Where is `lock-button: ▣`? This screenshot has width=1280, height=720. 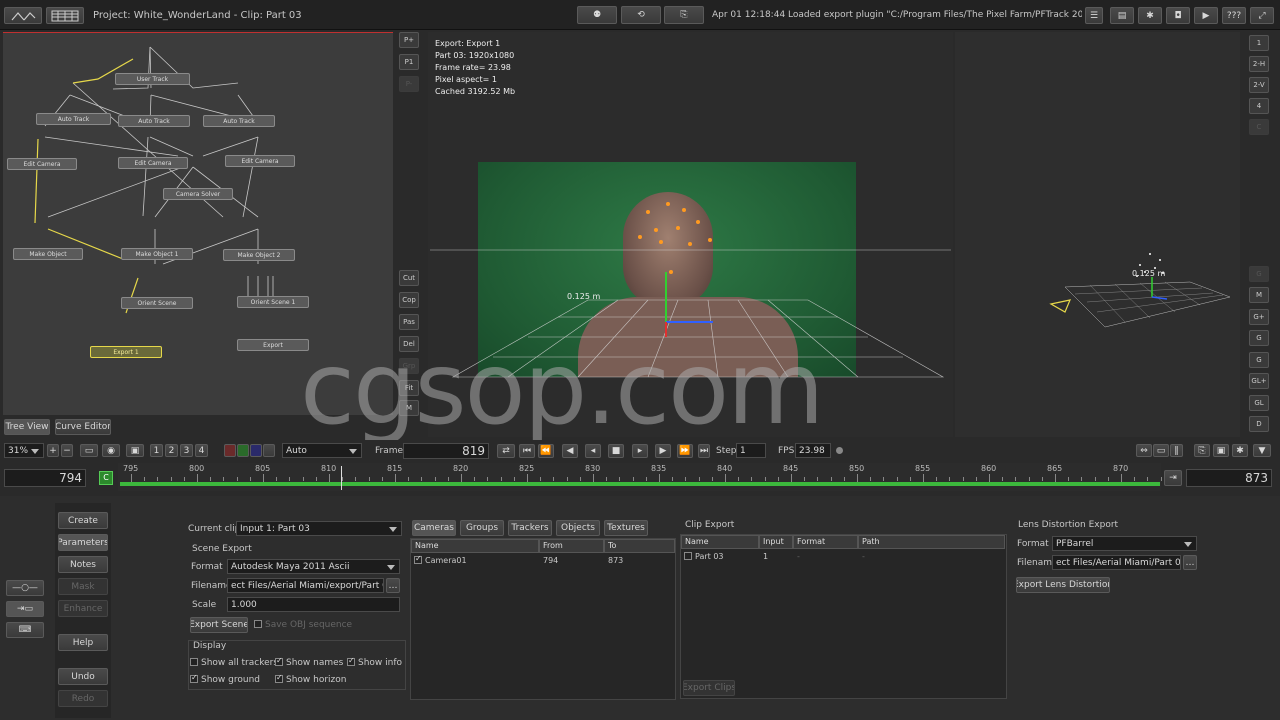 lock-button: ▣ is located at coordinates (135, 450).